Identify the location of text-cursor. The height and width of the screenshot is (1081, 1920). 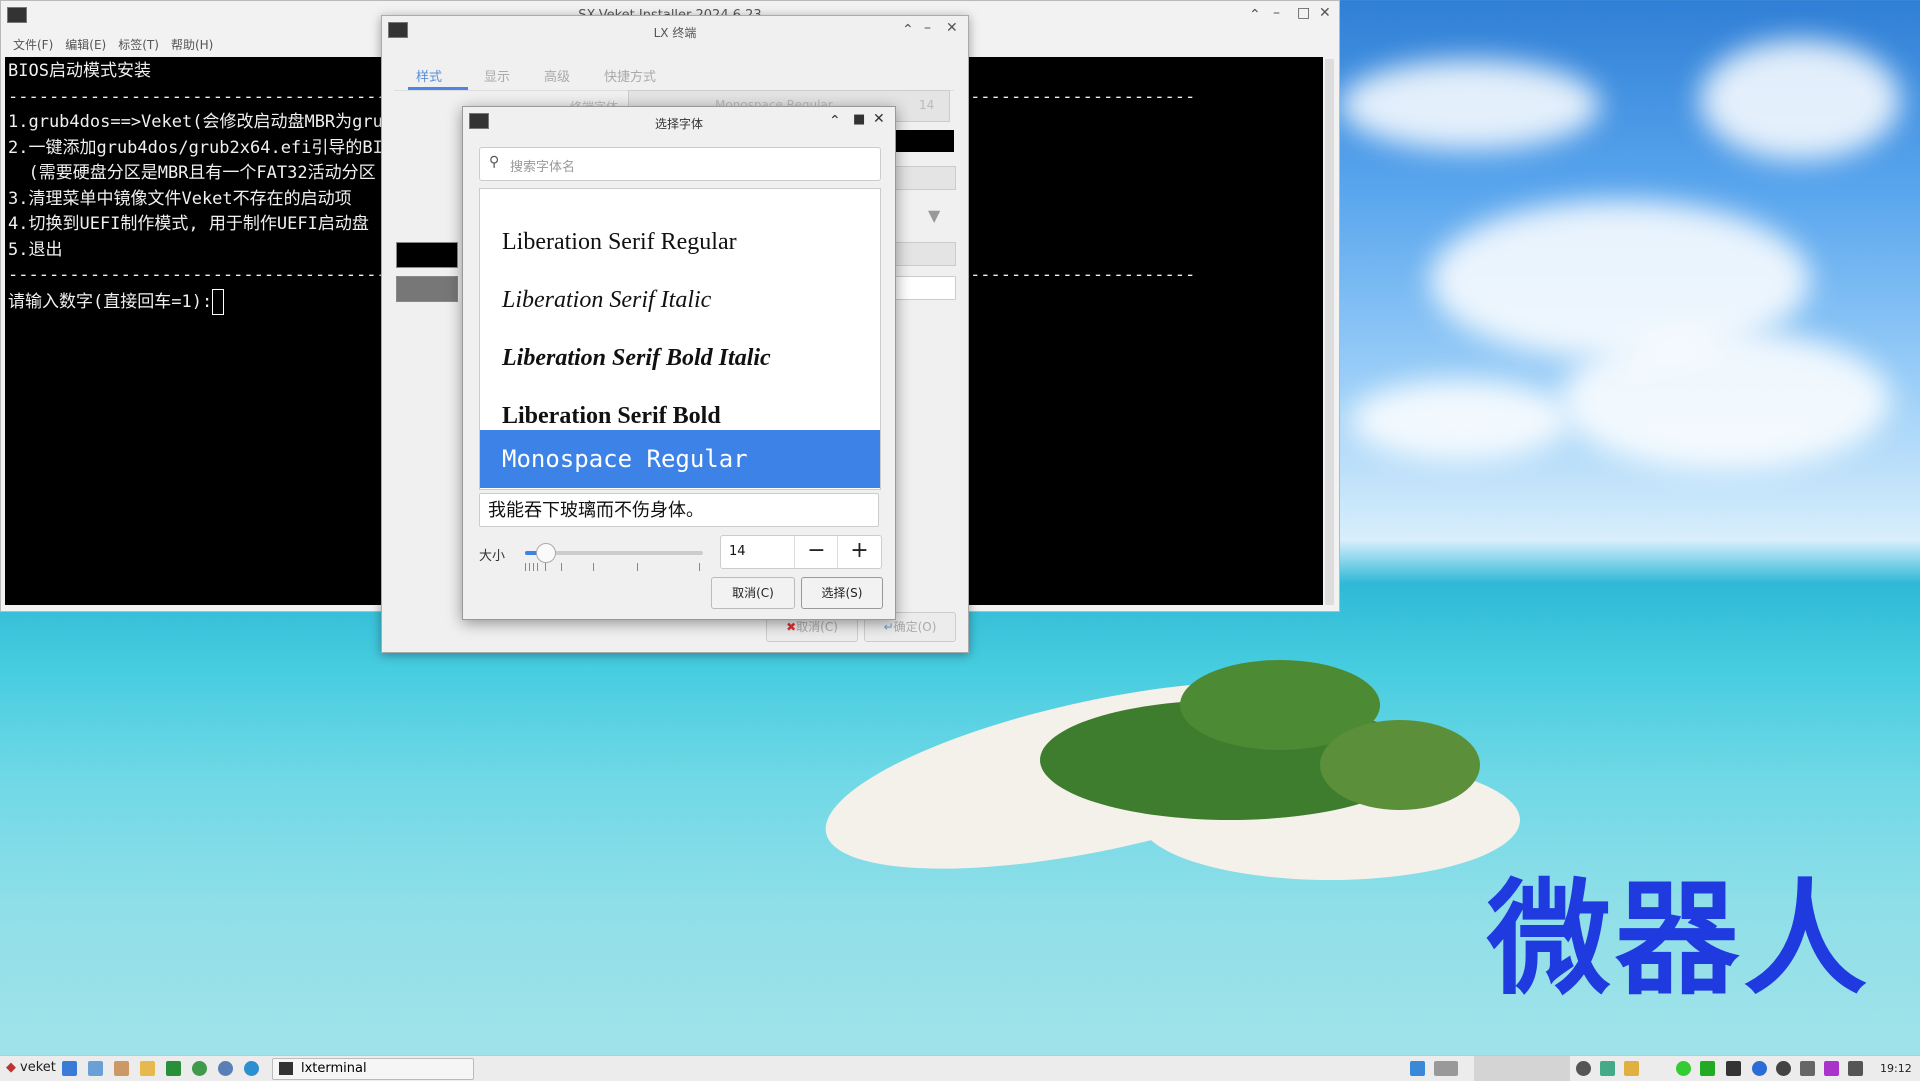
(218, 301).